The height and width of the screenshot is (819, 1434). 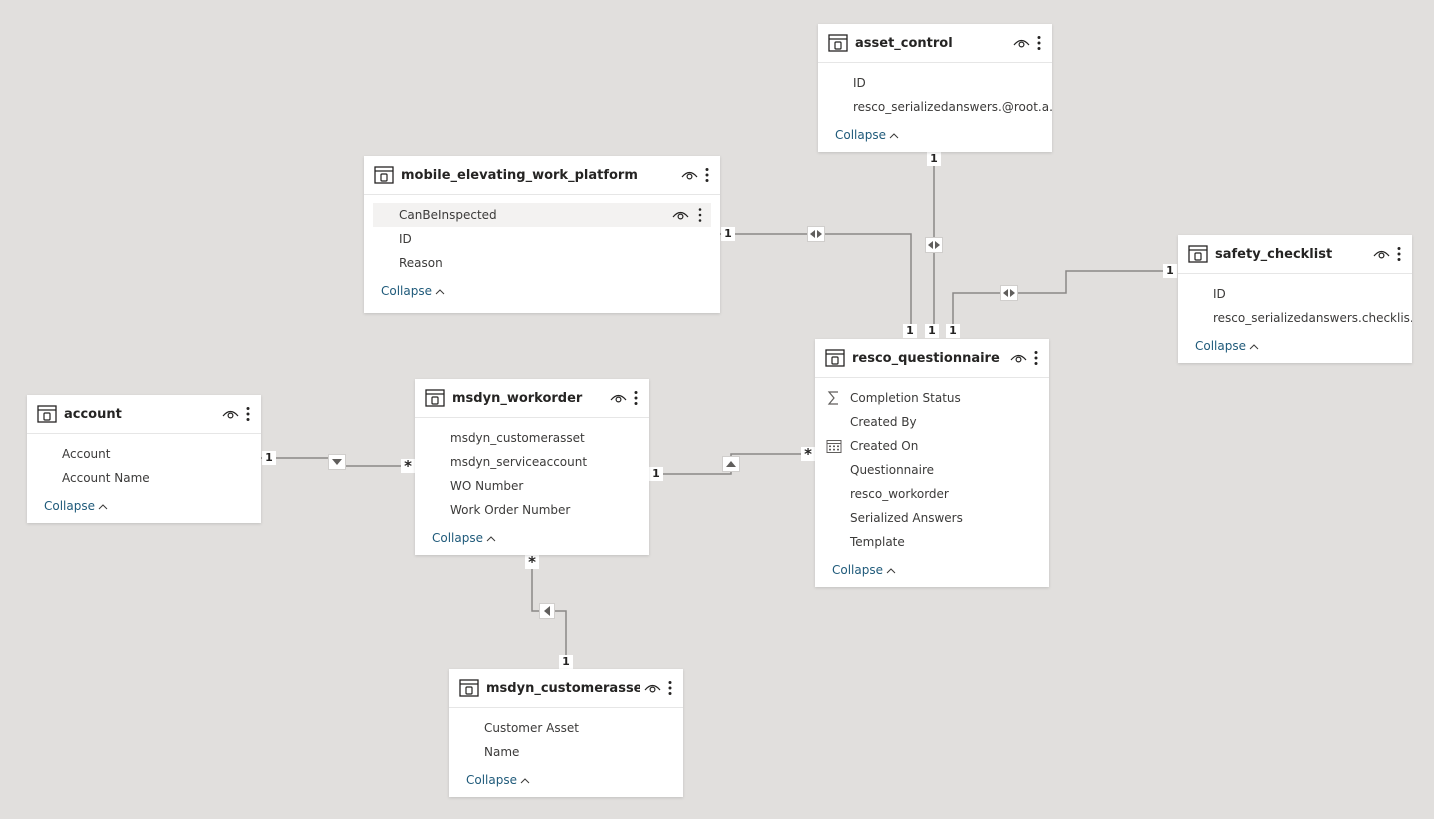 I want to click on sigma-icon, so click(x=832, y=398).